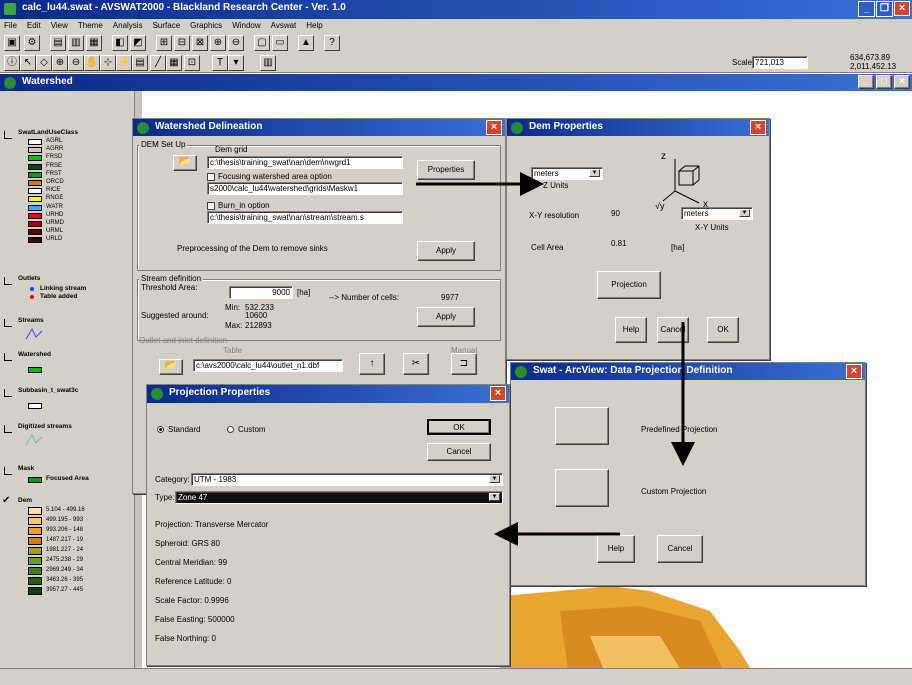 This screenshot has height=685, width=912. What do you see at coordinates (744, 213) in the screenshot?
I see `xy-units-dropdown-icon: ▼` at bounding box center [744, 213].